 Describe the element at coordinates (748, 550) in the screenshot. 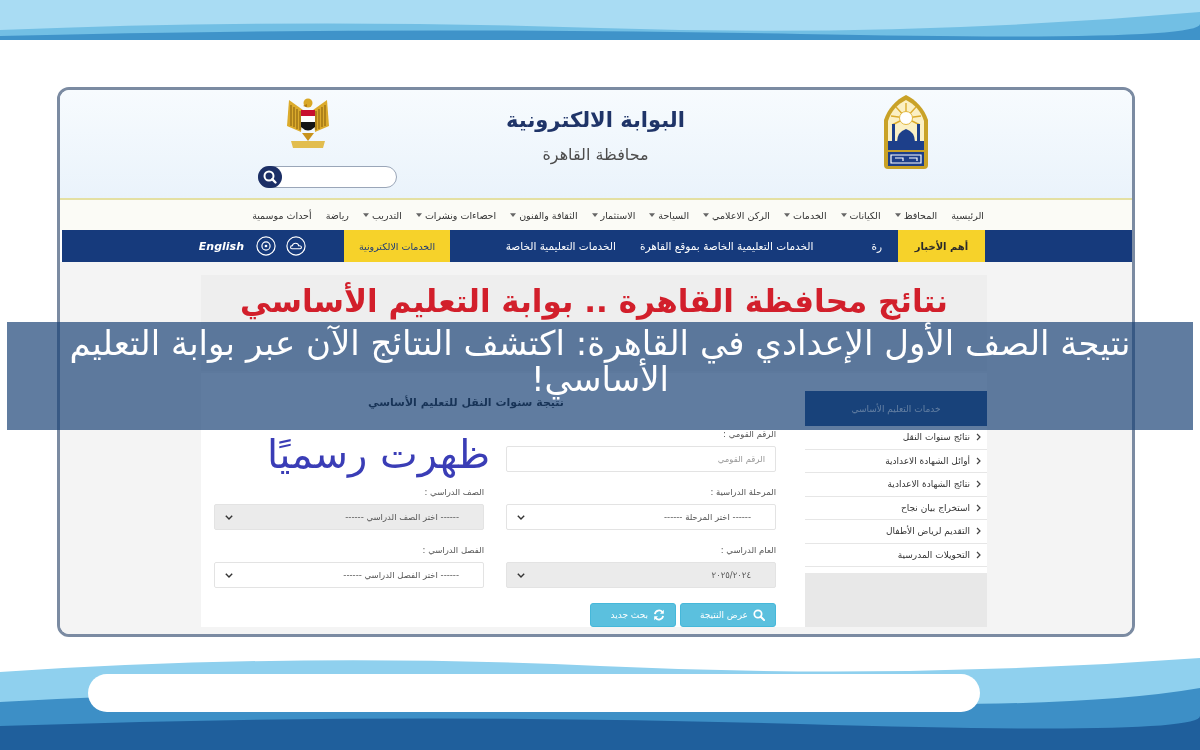

I see `field-label: العام الدراسي :` at that location.